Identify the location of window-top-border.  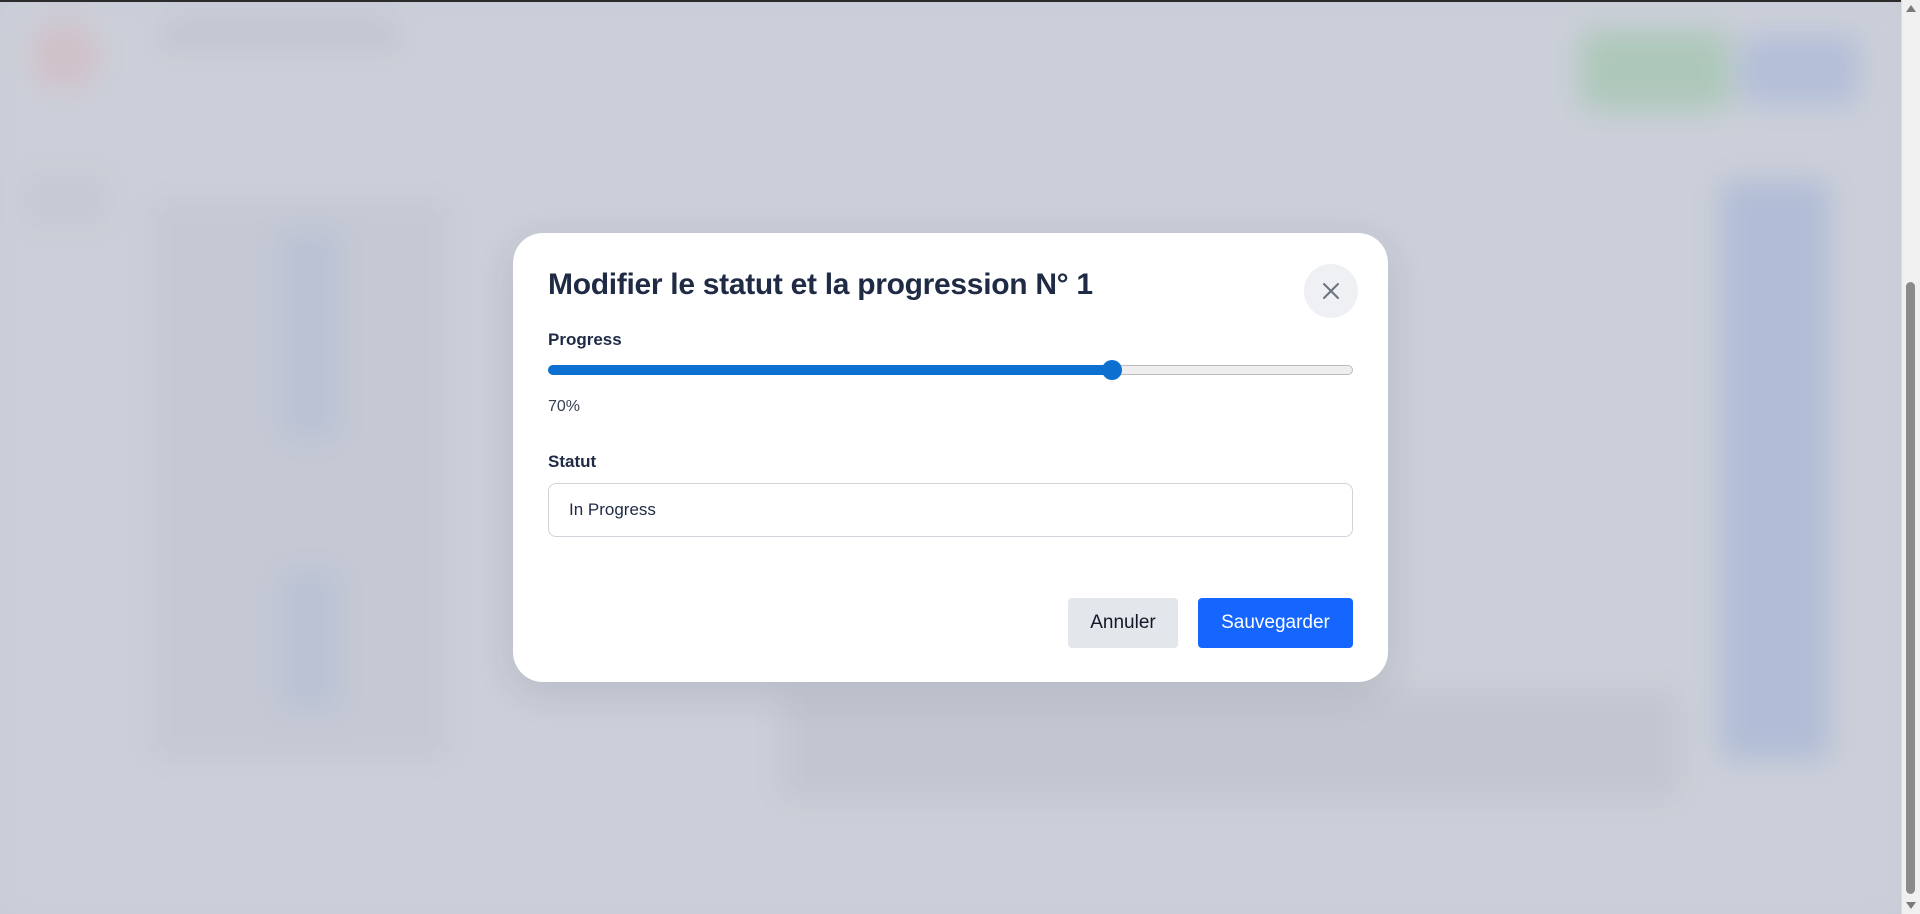
(951, 1).